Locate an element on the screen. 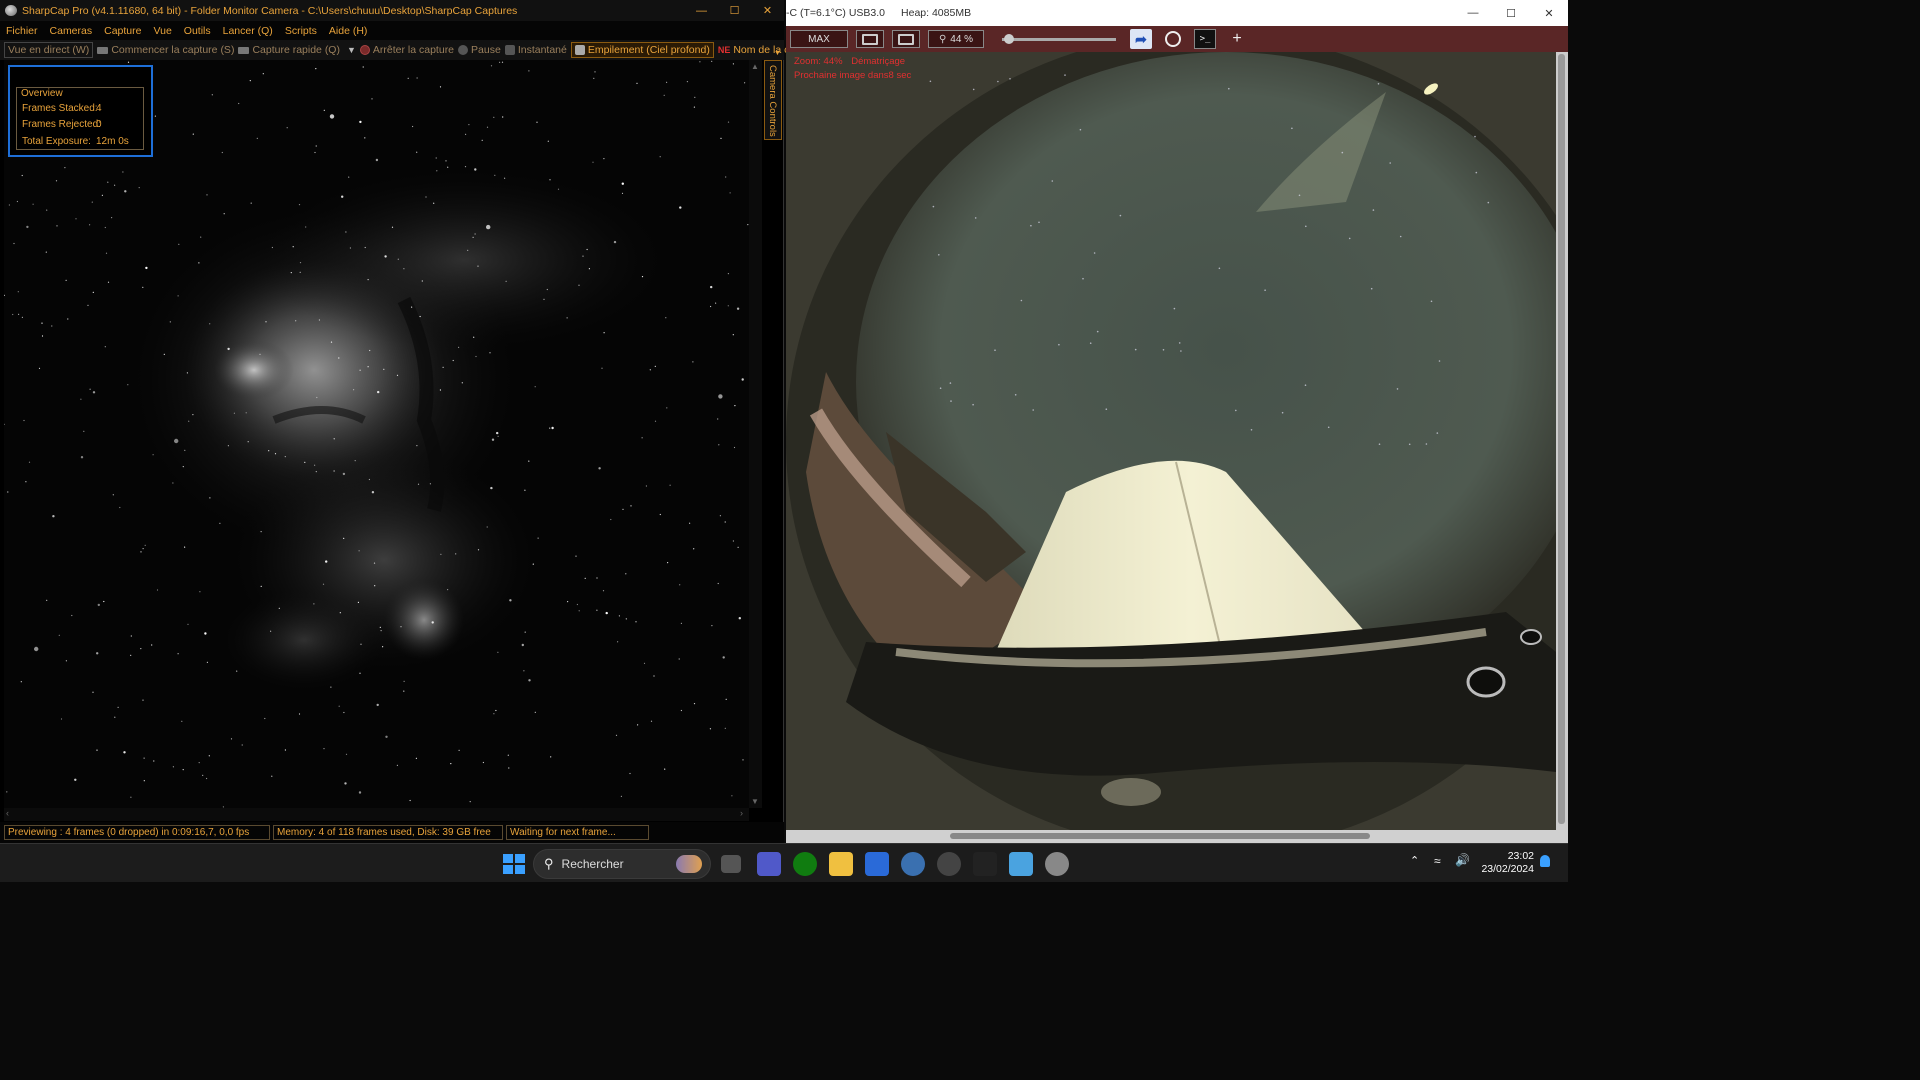 The width and height of the screenshot is (1920, 1080). sharpcap-taskbar-icon is located at coordinates (1057, 864).